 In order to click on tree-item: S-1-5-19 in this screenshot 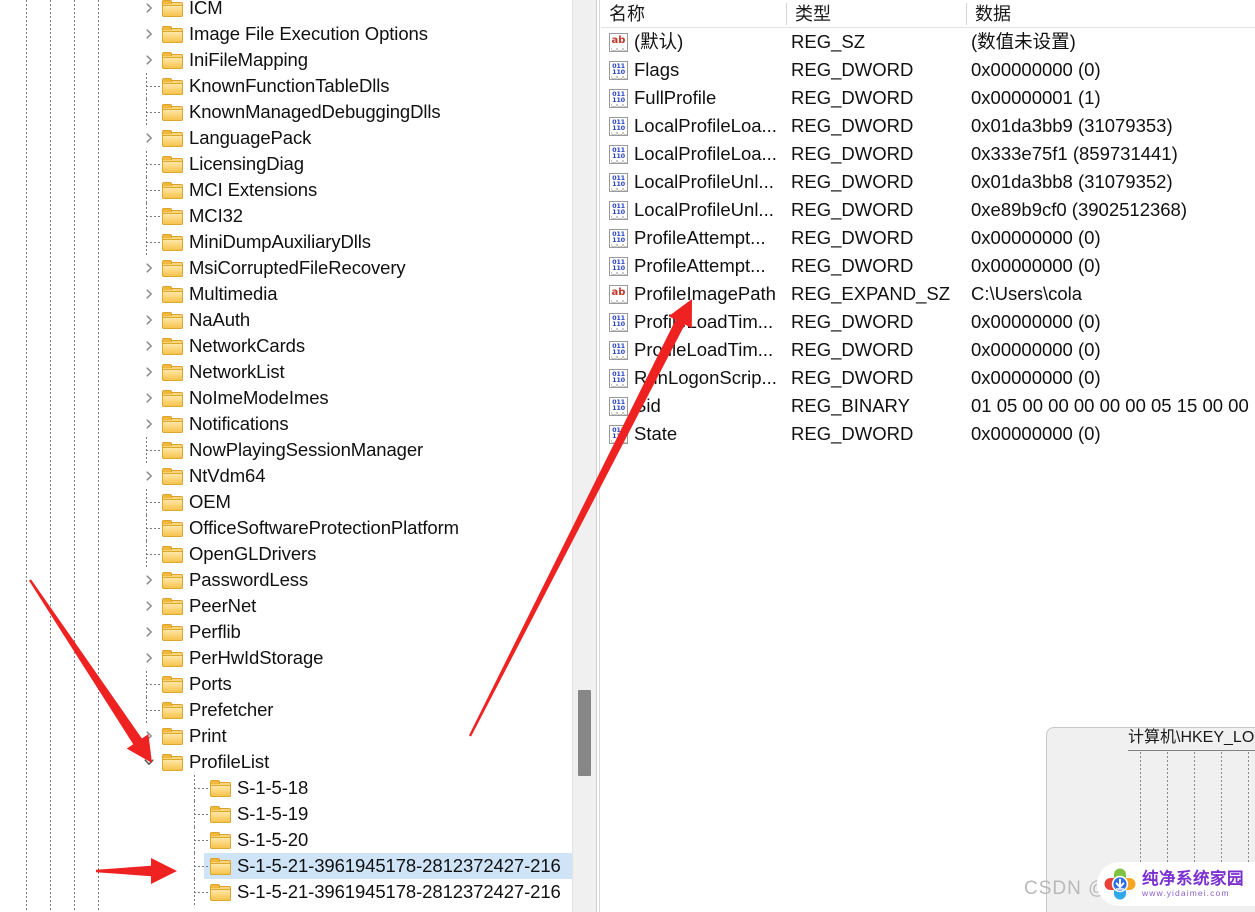, I will do `click(286, 814)`.